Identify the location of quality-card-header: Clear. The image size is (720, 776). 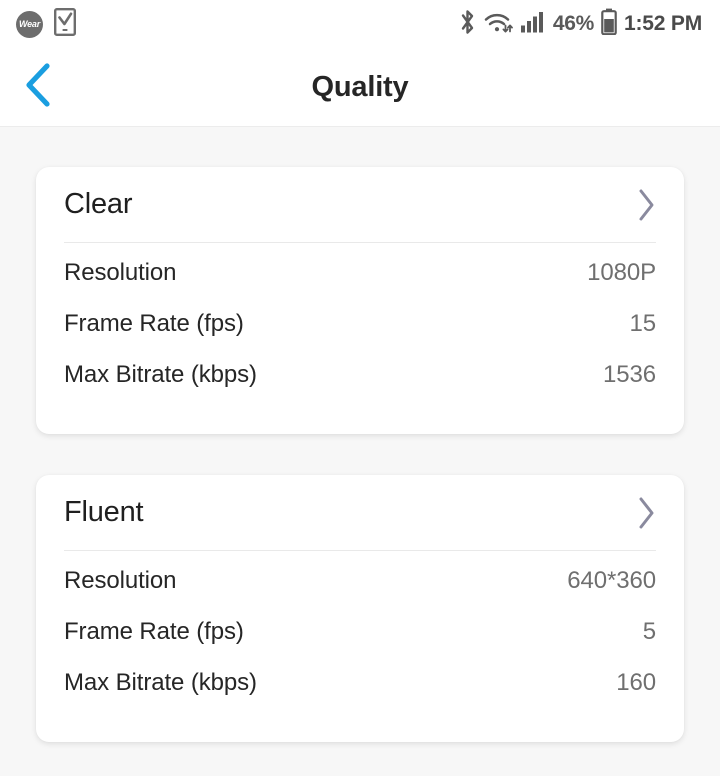
(360, 205).